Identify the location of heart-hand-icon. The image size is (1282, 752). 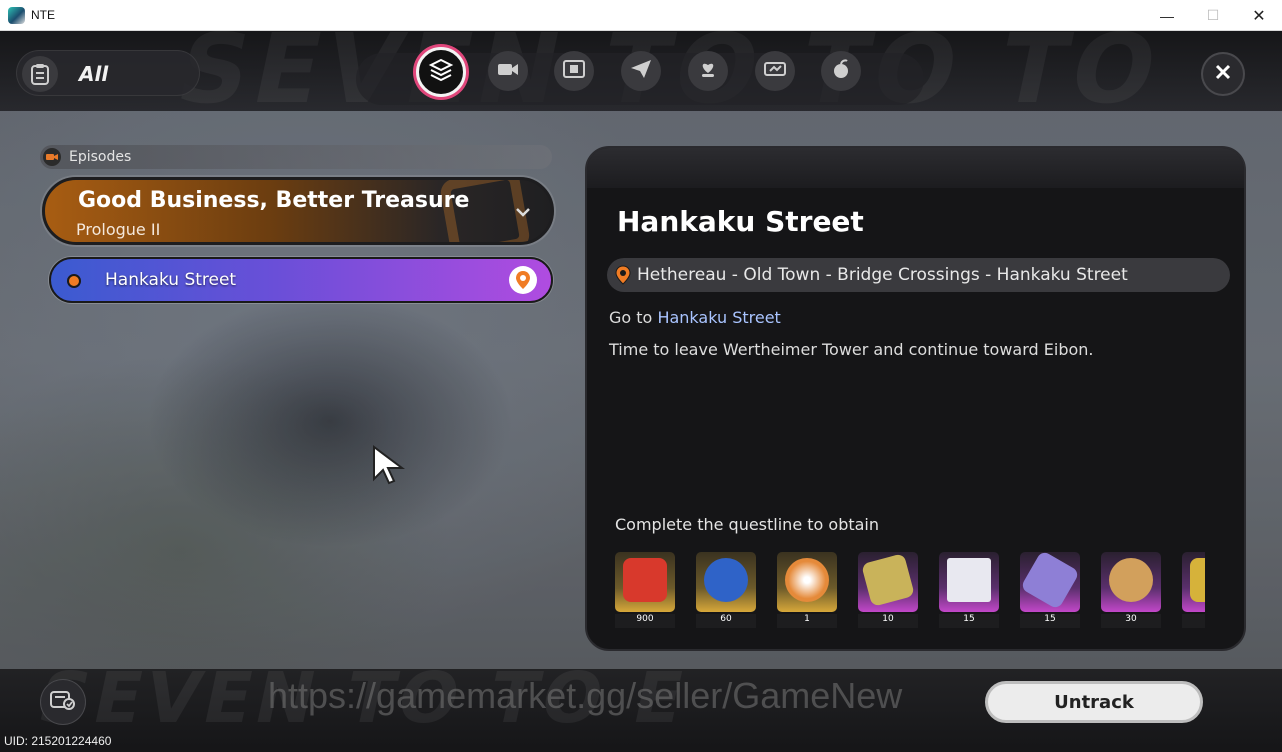
(708, 71).